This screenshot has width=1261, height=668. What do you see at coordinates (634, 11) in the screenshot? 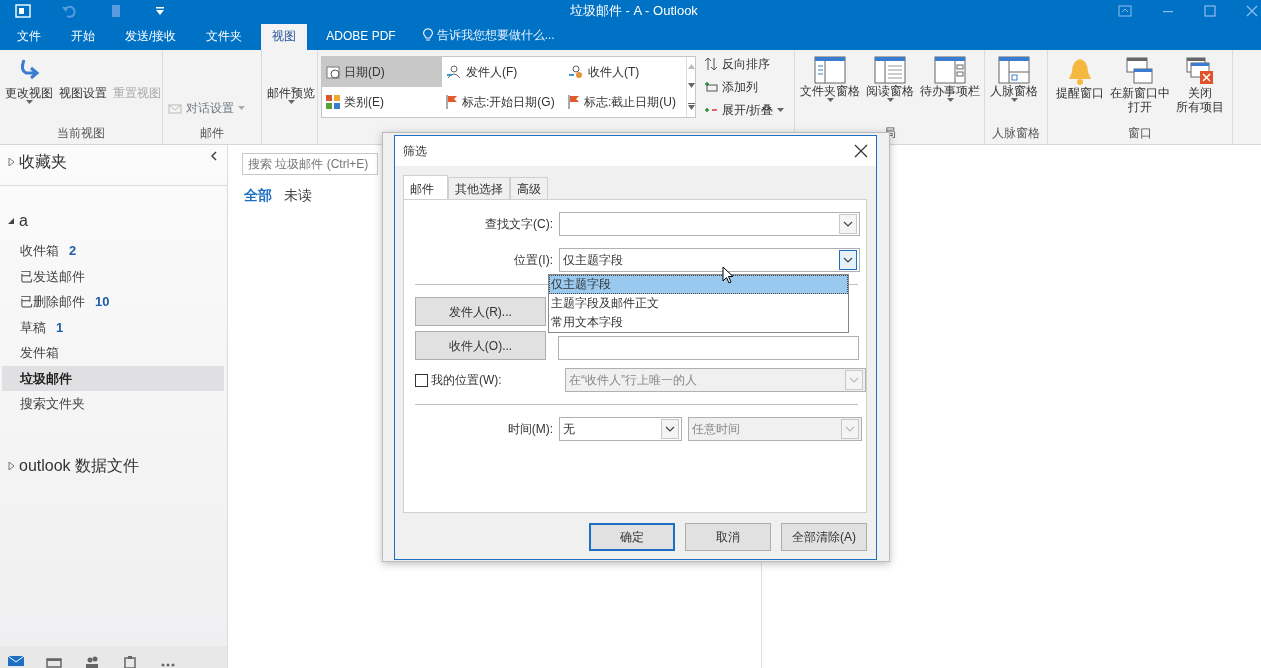
I see `window-title: 垃圾邮件 - A - Outlook` at bounding box center [634, 11].